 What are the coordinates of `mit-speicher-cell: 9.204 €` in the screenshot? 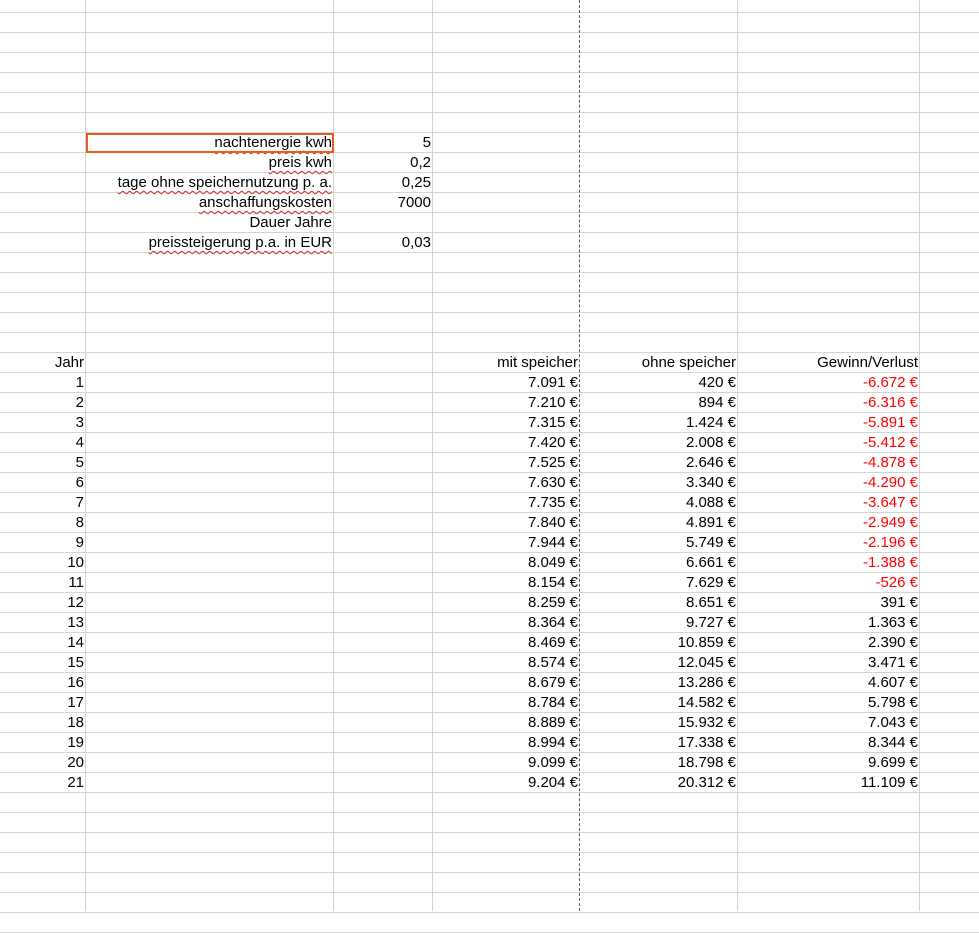 It's located at (506, 783).